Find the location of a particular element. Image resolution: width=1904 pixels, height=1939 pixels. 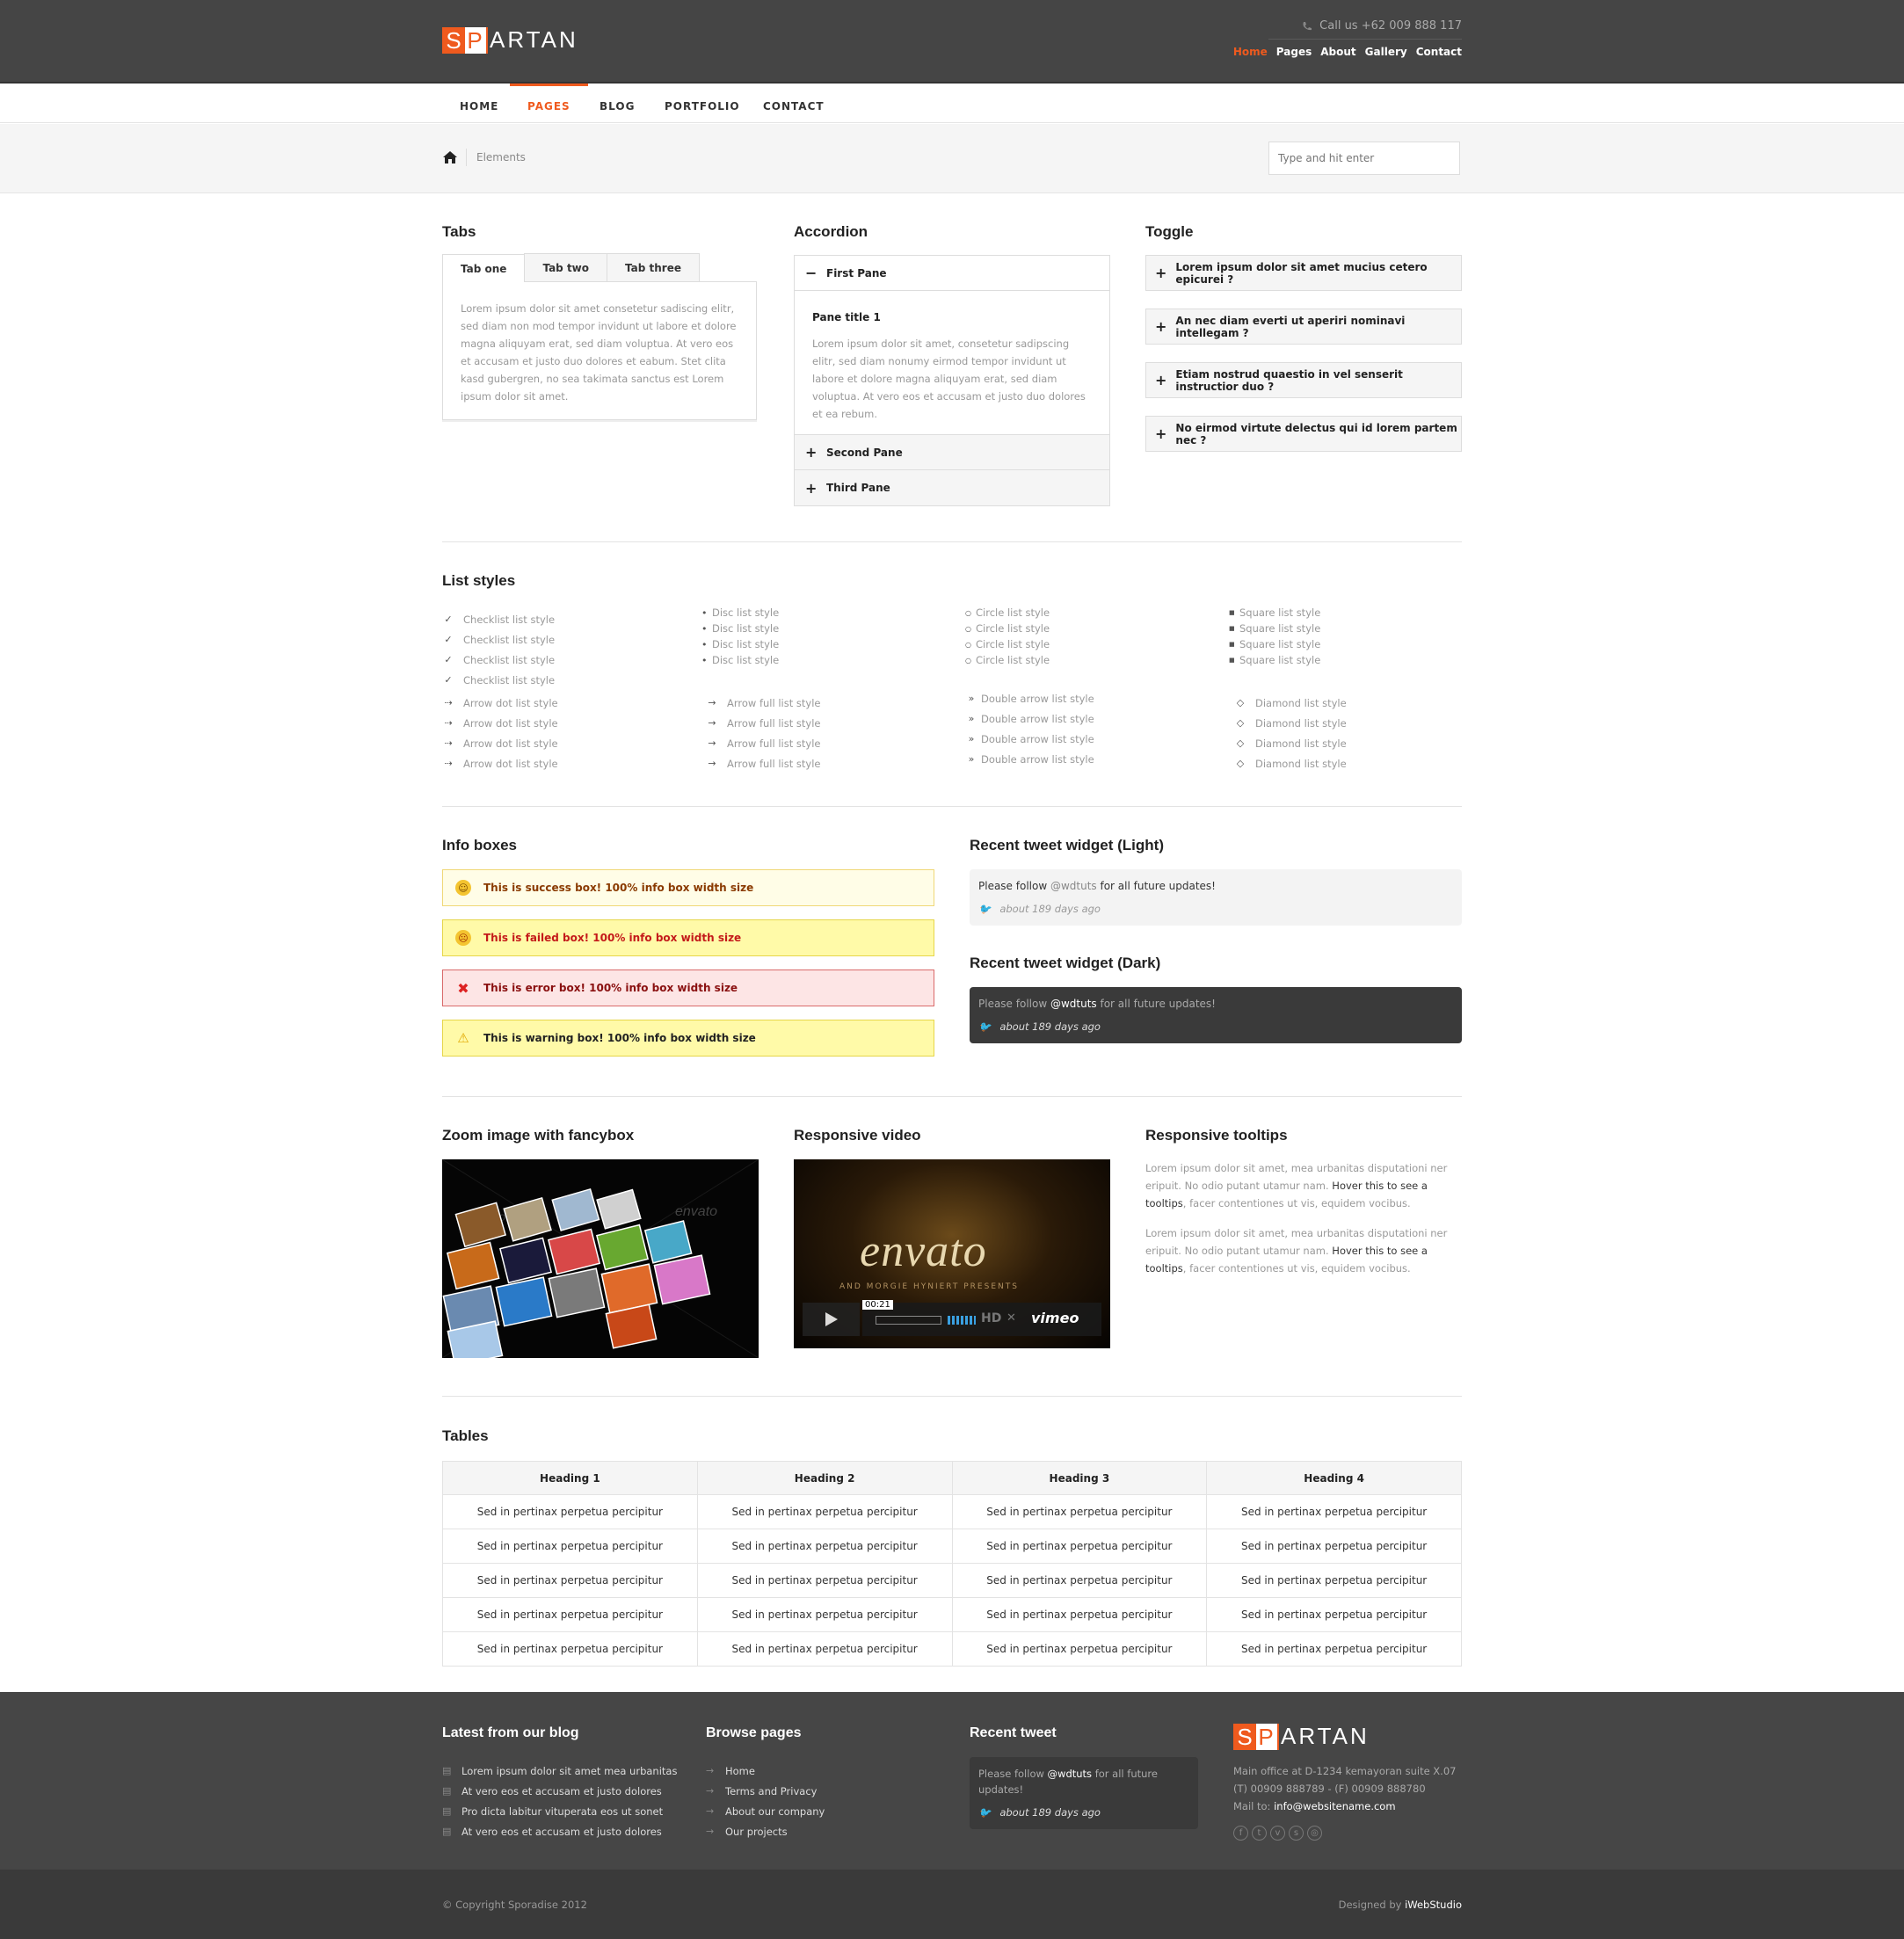

breadcrumb-current: Elements is located at coordinates (501, 157).